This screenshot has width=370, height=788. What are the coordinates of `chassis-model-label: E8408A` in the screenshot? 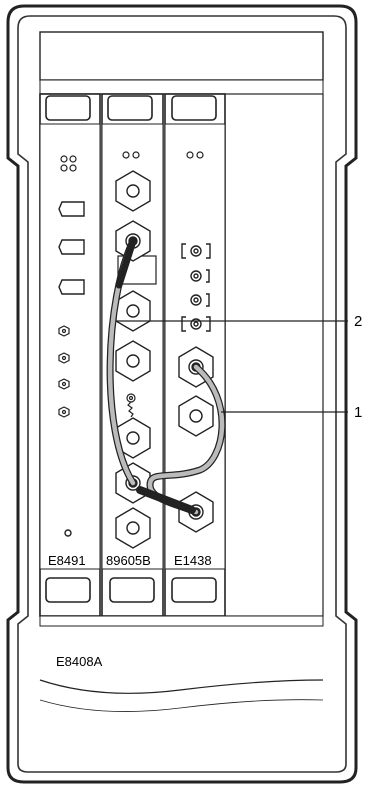 It's located at (79, 661).